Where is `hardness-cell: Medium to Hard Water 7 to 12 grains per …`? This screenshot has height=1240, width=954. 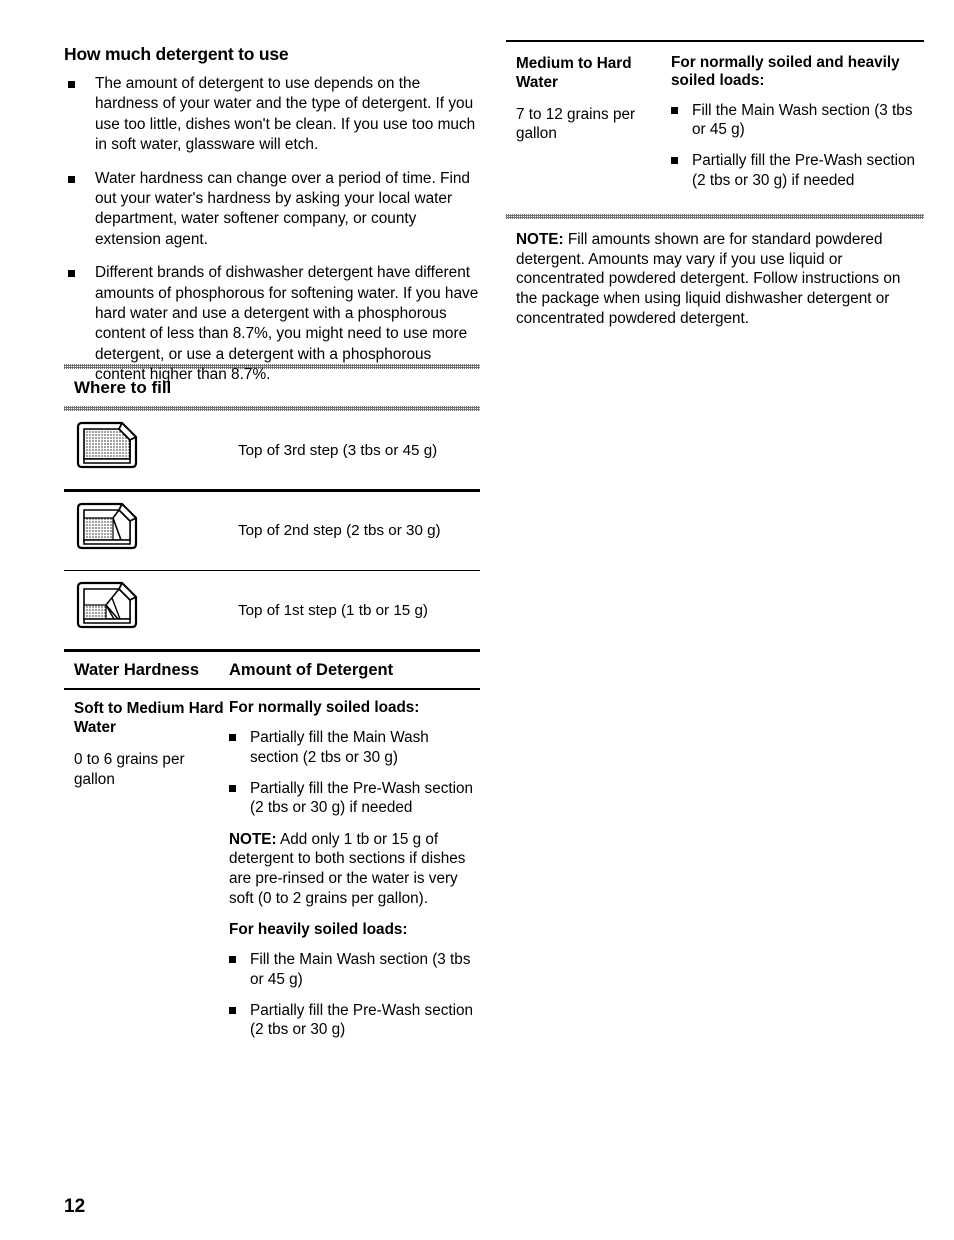
hardness-cell: Medium to Hard Water 7 to 12 grains per … is located at coordinates (593, 128).